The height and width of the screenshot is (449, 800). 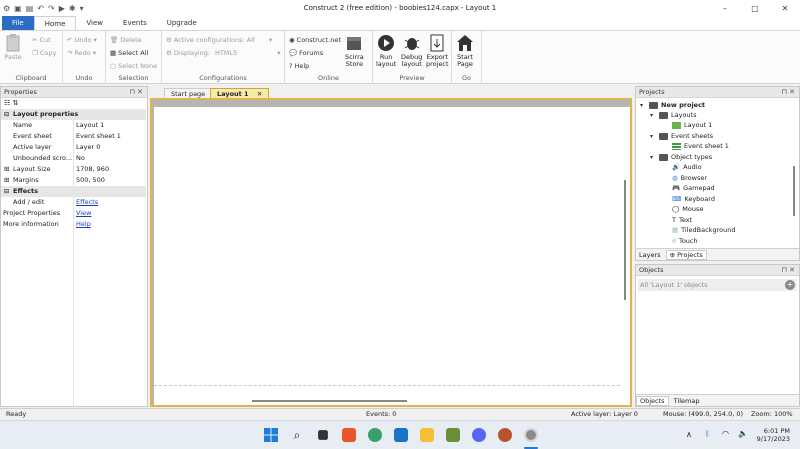 What do you see at coordinates (773, 435) in the screenshot?
I see `clock: 6:01 PM 9/17/2023` at bounding box center [773, 435].